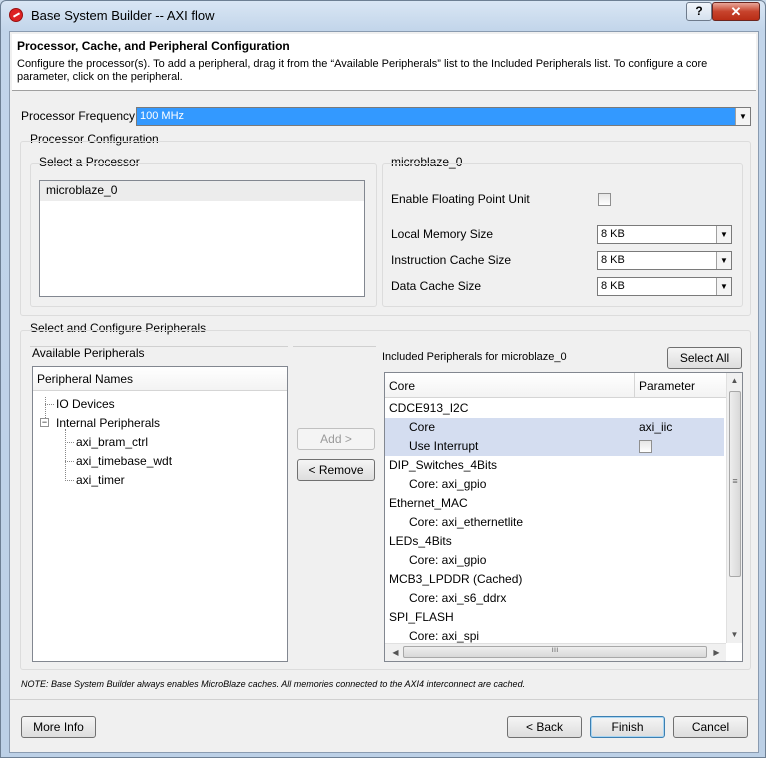 The height and width of the screenshot is (758, 766). What do you see at coordinates (395, 652) in the screenshot?
I see `scroll-left-icon: ◀` at bounding box center [395, 652].